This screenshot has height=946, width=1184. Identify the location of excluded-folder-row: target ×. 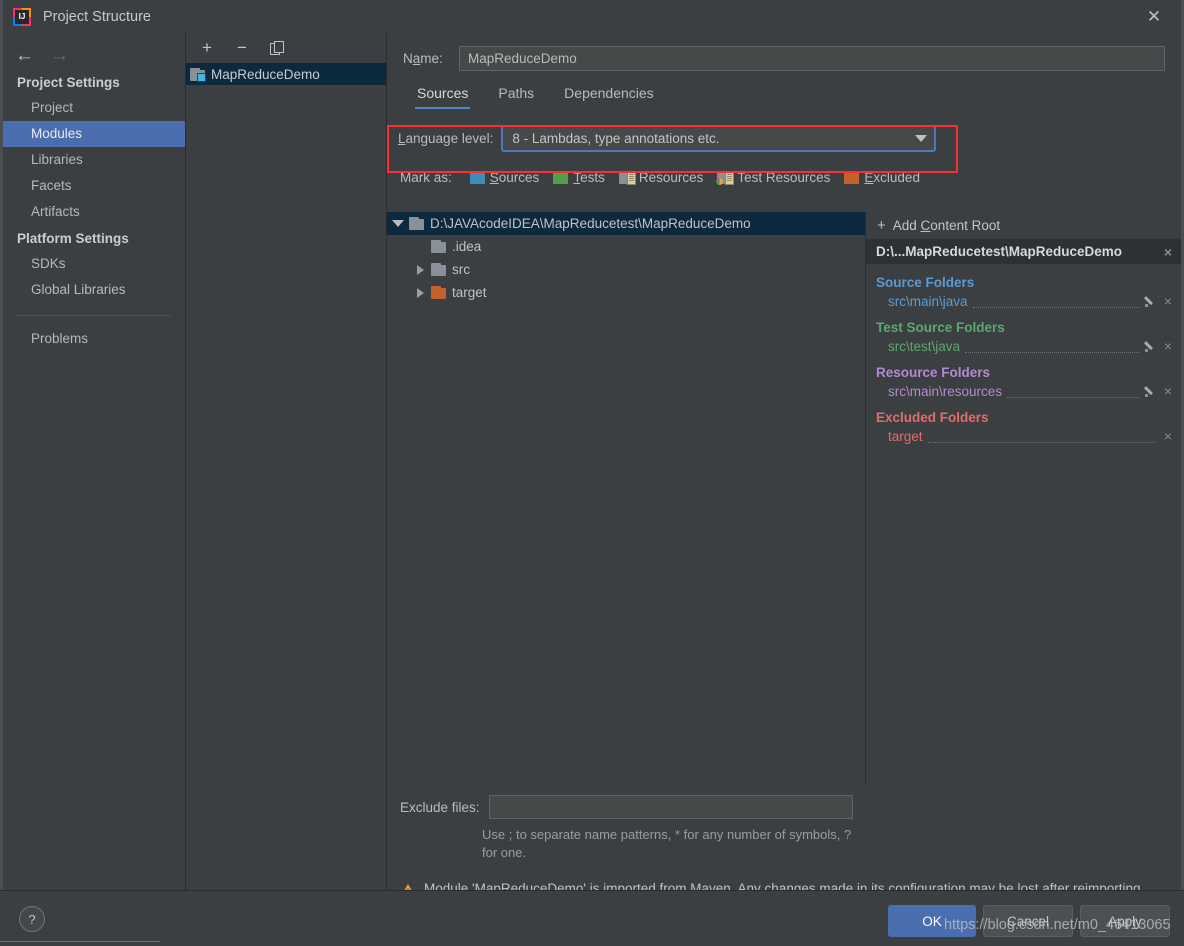
(1028, 434).